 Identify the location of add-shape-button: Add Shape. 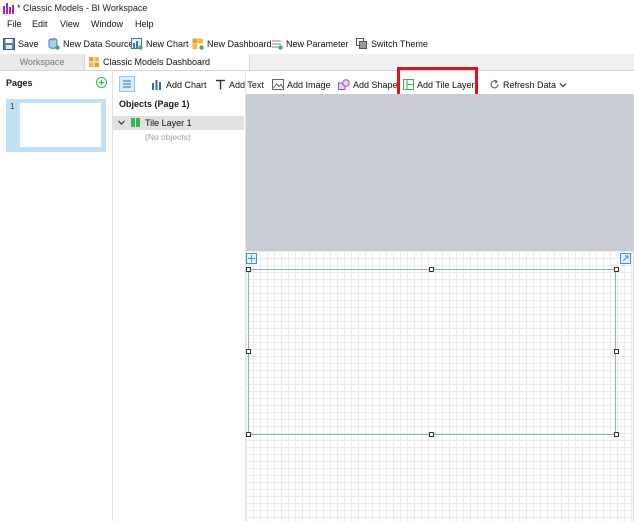
(368, 84).